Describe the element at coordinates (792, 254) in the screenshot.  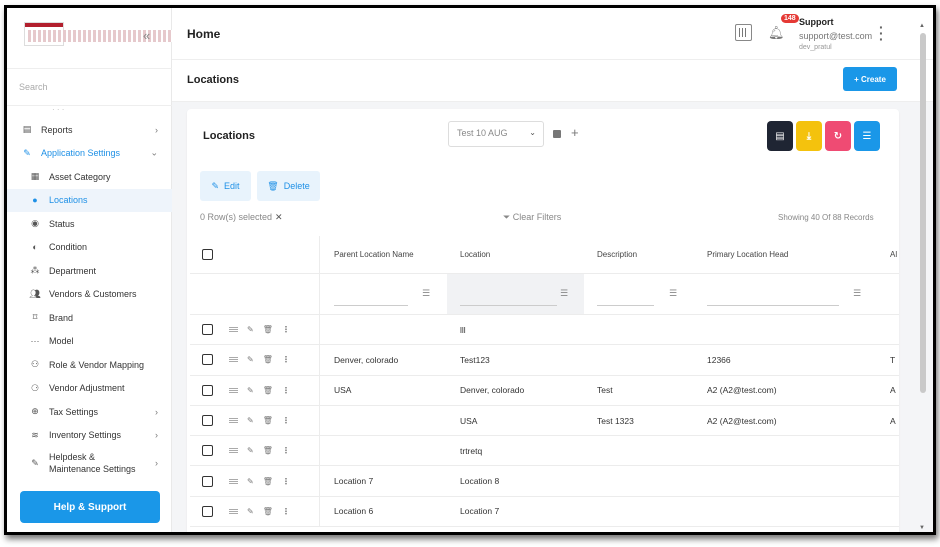
I see `header-primary-location-head: Primary Location Head` at that location.